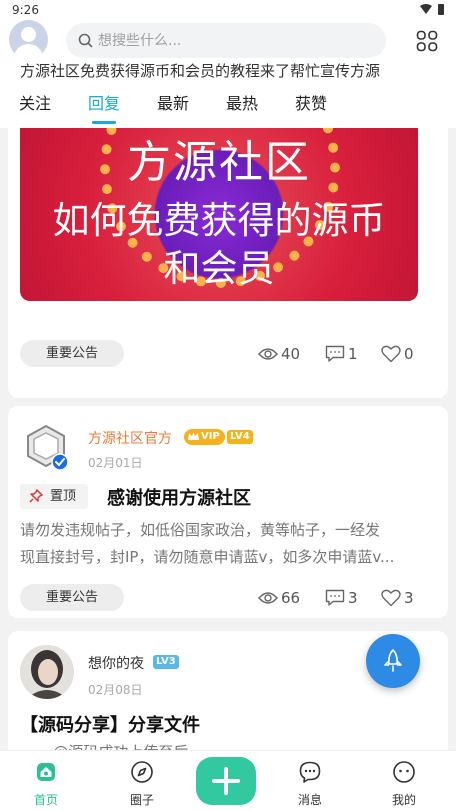 Image resolution: width=456 pixels, height=811 pixels. What do you see at coordinates (193, 436) in the screenshot?
I see `crown-icon` at bounding box center [193, 436].